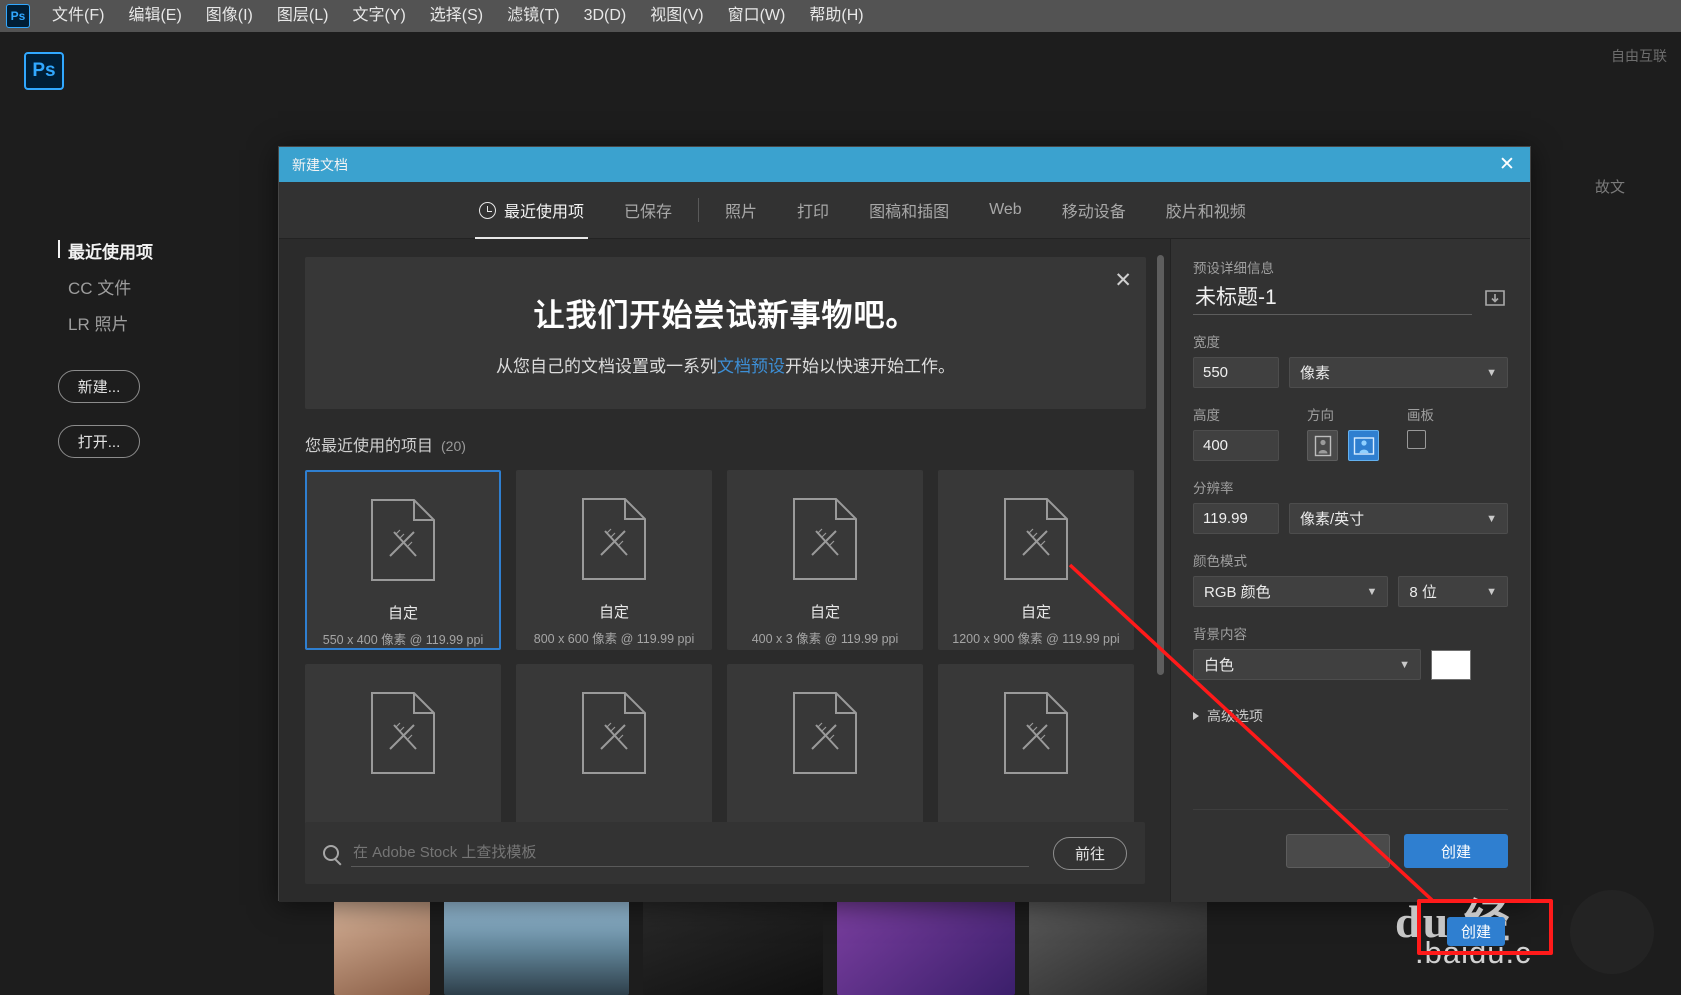 Image resolution: width=1681 pixels, height=995 pixels. Describe the element at coordinates (614, 639) in the screenshot. I see `recent-card-dimensions: 800 x 600 像素 @ 119.99 ppi` at that location.